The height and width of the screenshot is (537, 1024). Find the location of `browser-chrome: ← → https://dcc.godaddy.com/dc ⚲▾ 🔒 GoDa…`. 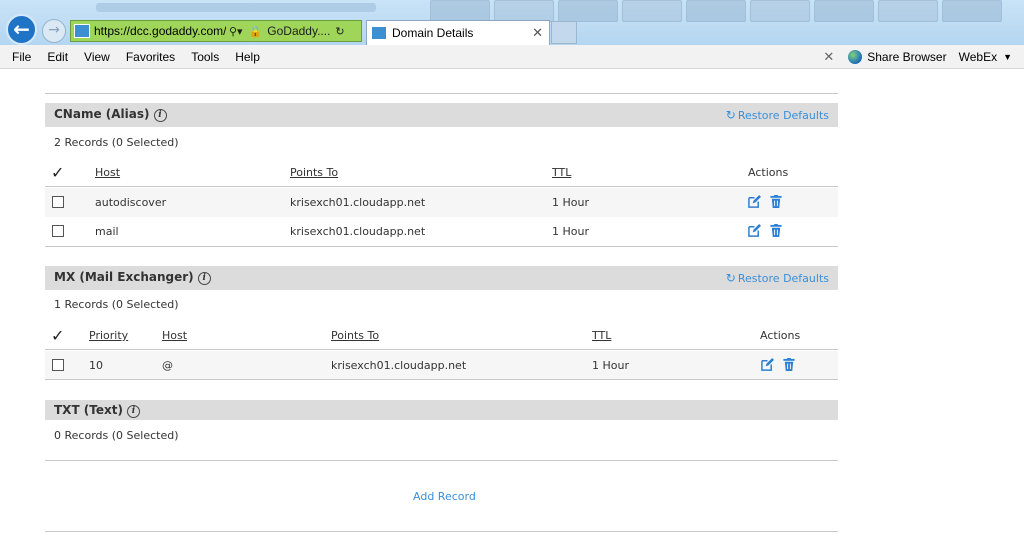

browser-chrome: ← → https://dcc.godaddy.com/dc ⚲▾ 🔒 GoDa… is located at coordinates (512, 22).